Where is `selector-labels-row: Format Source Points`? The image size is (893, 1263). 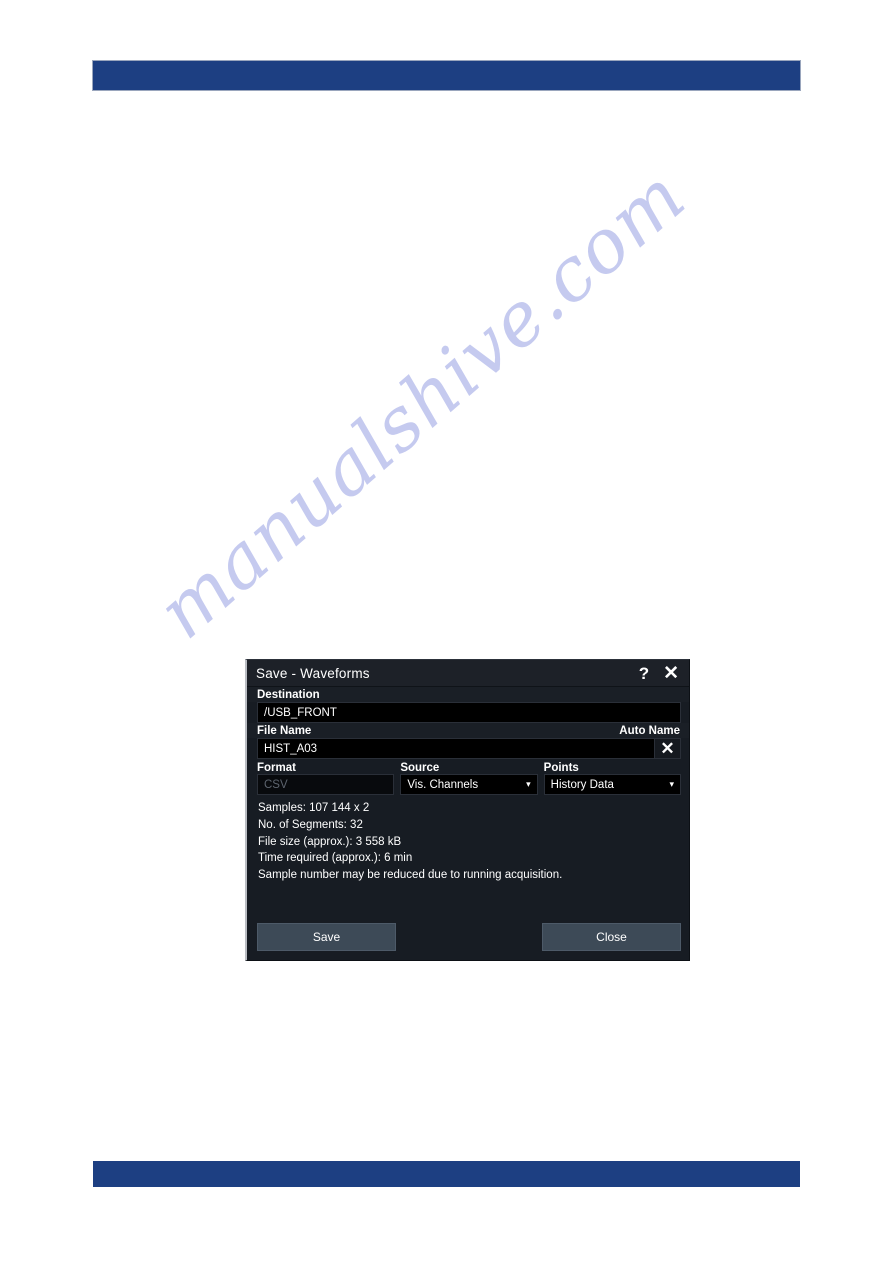
selector-labels-row: Format Source Points is located at coordinates (469, 768).